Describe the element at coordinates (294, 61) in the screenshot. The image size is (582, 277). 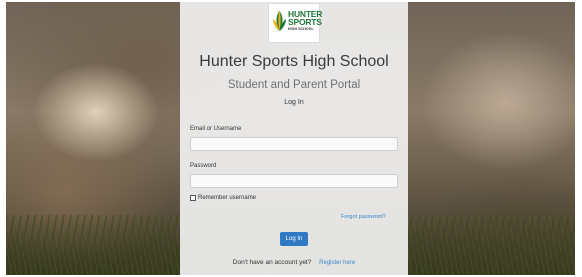
I see `school-name-title: Hunter Sports High School` at that location.